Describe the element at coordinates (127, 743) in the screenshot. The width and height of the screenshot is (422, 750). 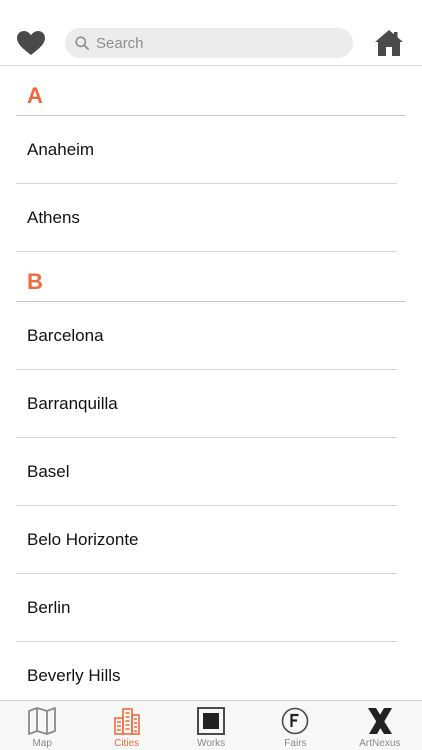
I see `tab-cities-label: Cities` at that location.